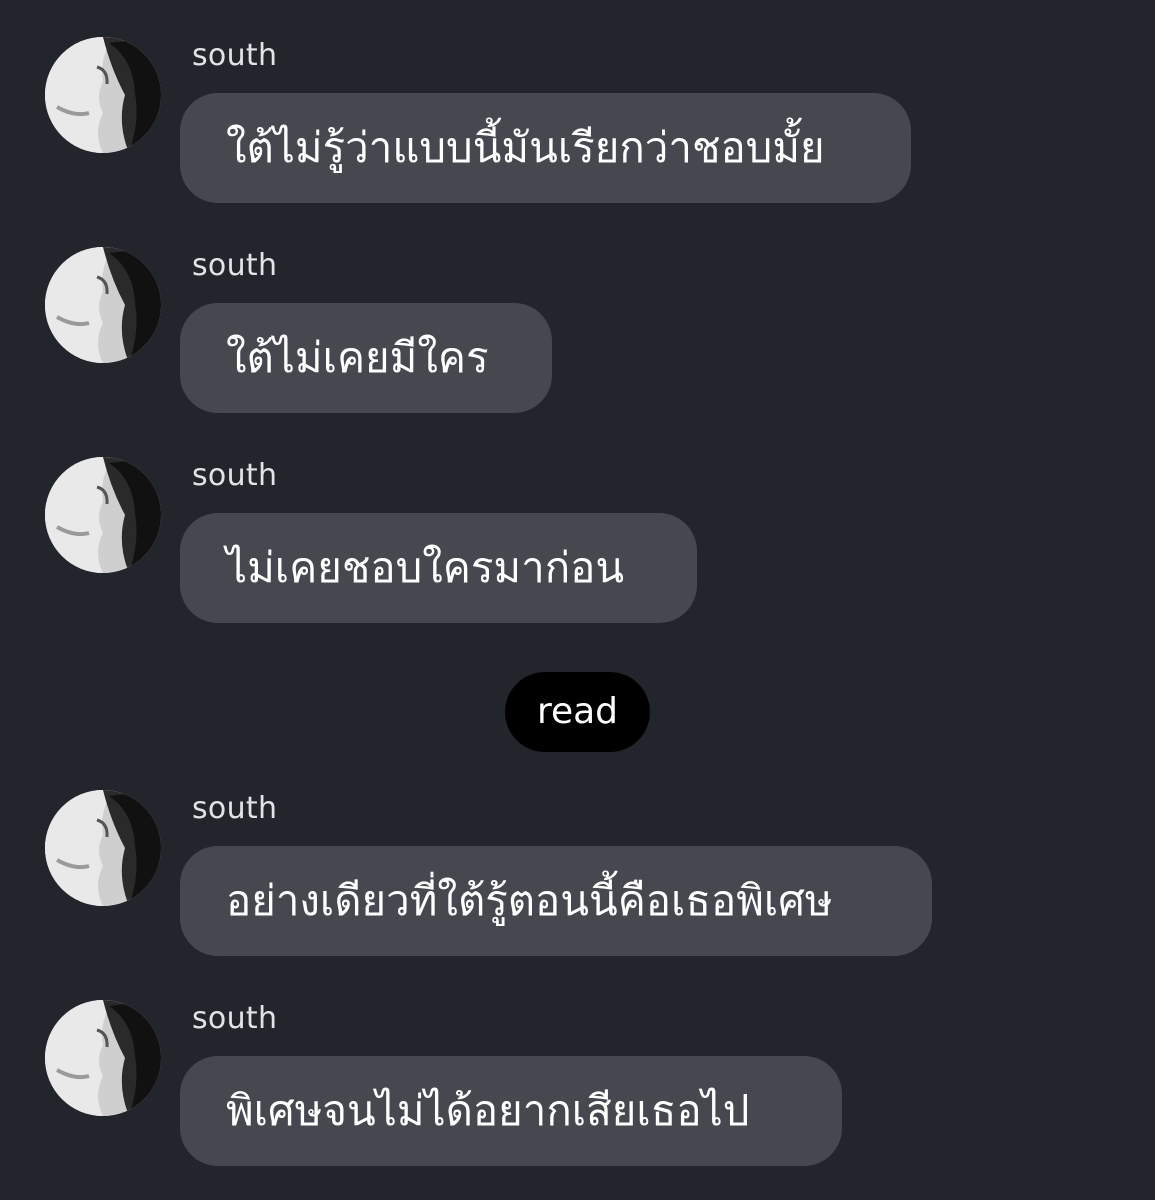  What do you see at coordinates (438, 568) in the screenshot?
I see `message-bubble: ไม่เคยชอบใครมาก่อน` at bounding box center [438, 568].